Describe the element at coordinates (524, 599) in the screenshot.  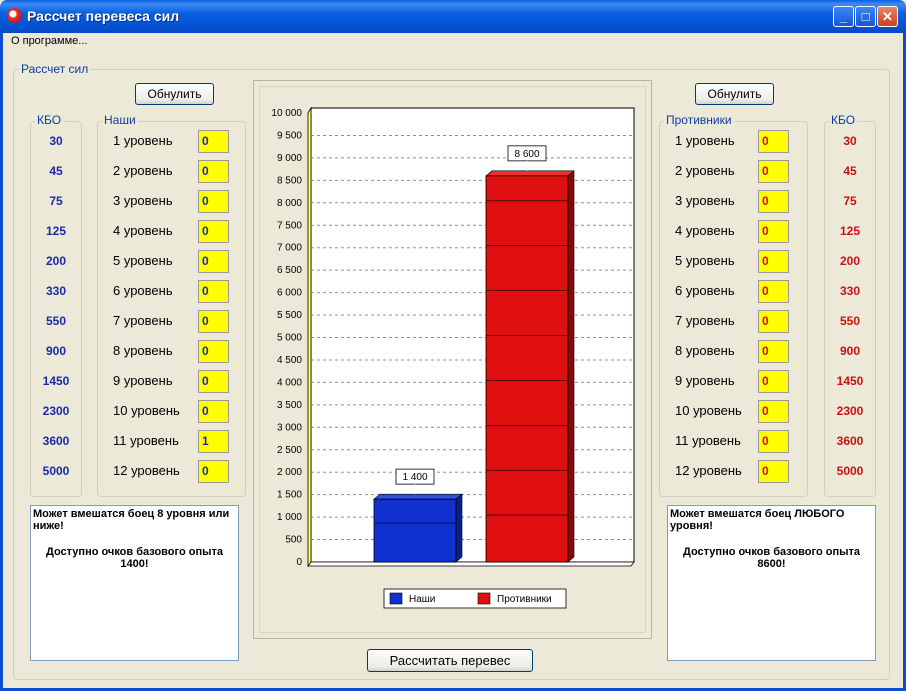
I see `legend-label: Противники` at that location.